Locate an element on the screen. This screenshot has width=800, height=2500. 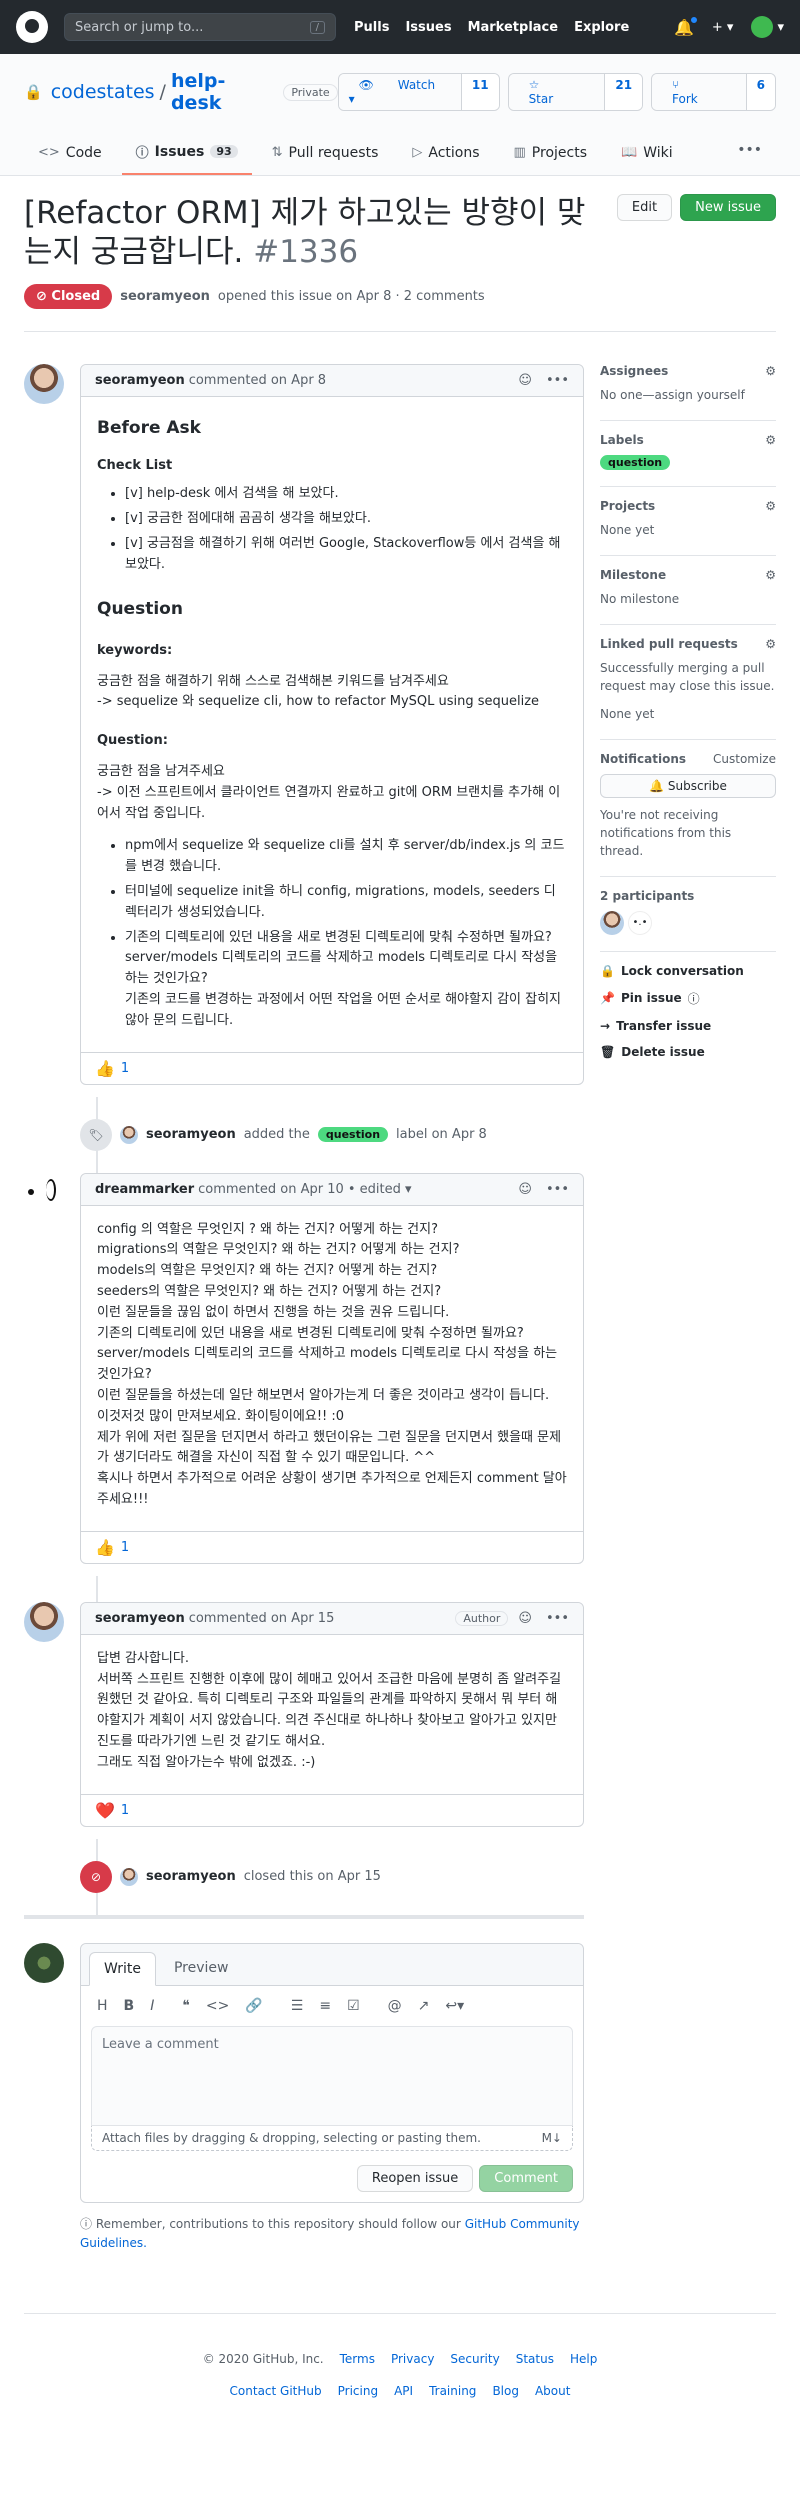
fork-button: ⑂ Fork 6 is located at coordinates (713, 92).